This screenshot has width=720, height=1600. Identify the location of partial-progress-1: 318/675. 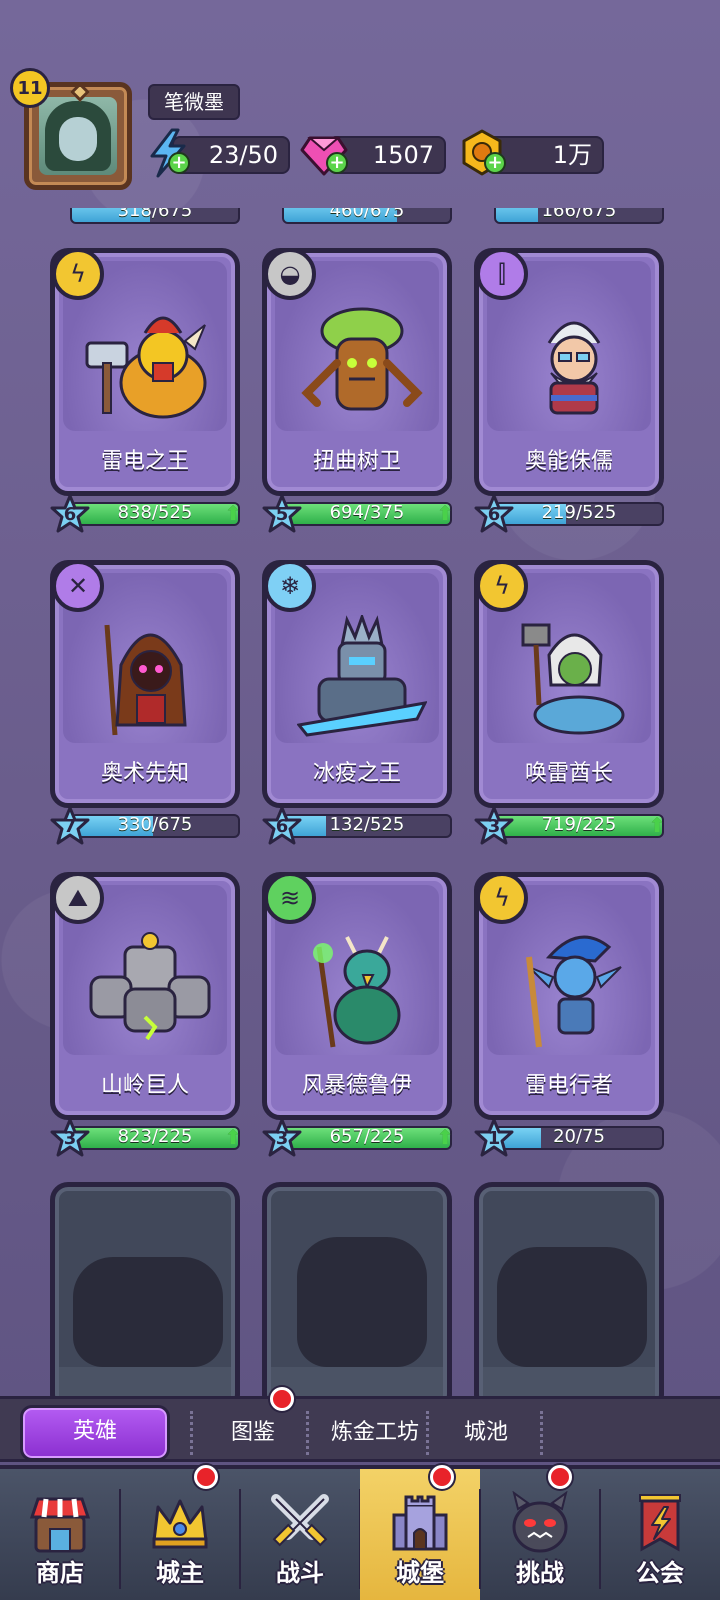
(145, 217).